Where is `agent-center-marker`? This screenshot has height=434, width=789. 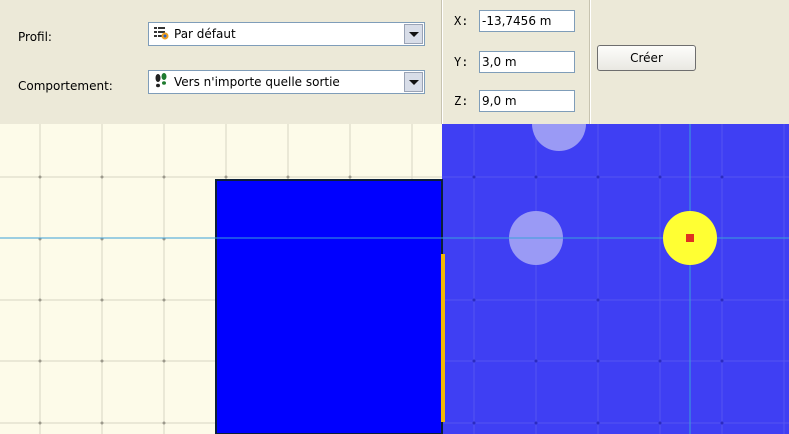 agent-center-marker is located at coordinates (690, 238).